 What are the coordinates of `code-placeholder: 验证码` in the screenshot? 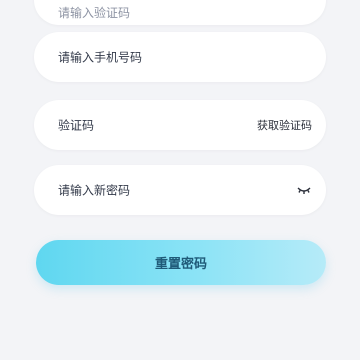 It's located at (76, 125).